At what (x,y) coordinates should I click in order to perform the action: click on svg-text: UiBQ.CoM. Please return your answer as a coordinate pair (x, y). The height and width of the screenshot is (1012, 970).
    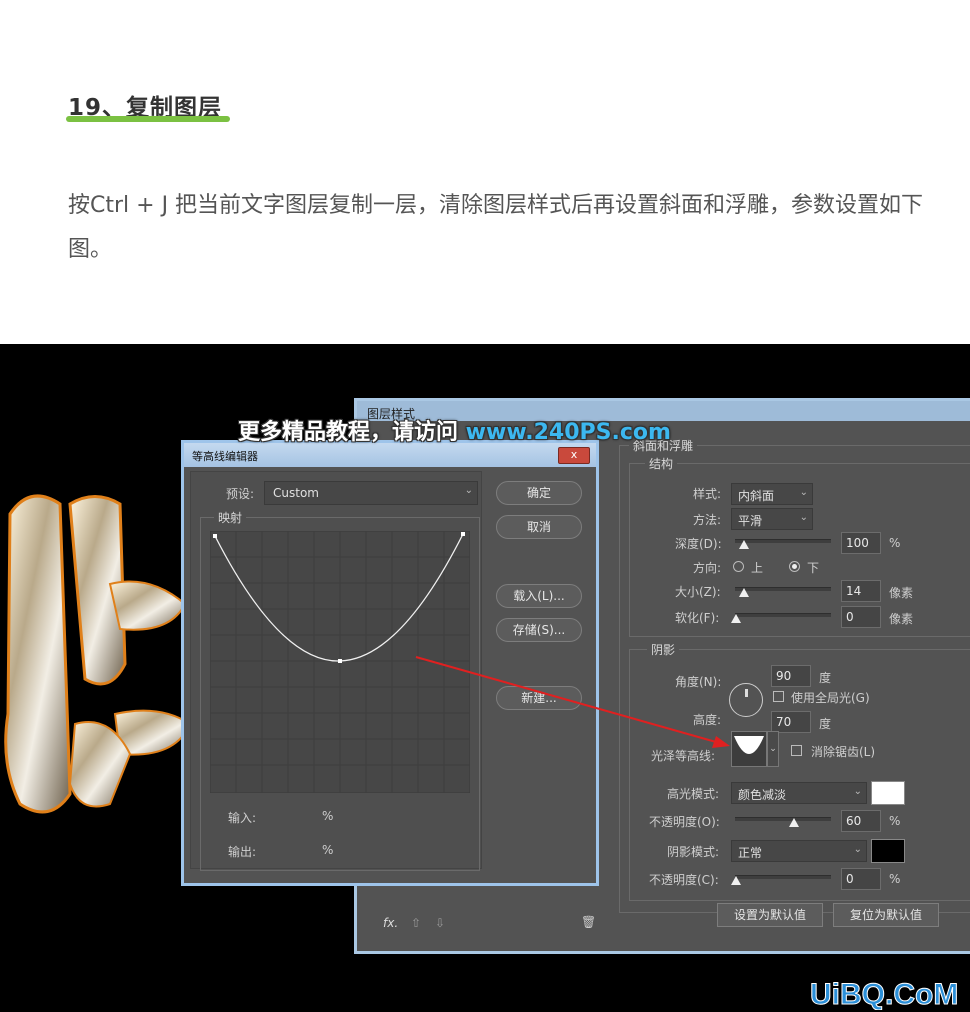
    Looking at the image, I should click on (884, 994).